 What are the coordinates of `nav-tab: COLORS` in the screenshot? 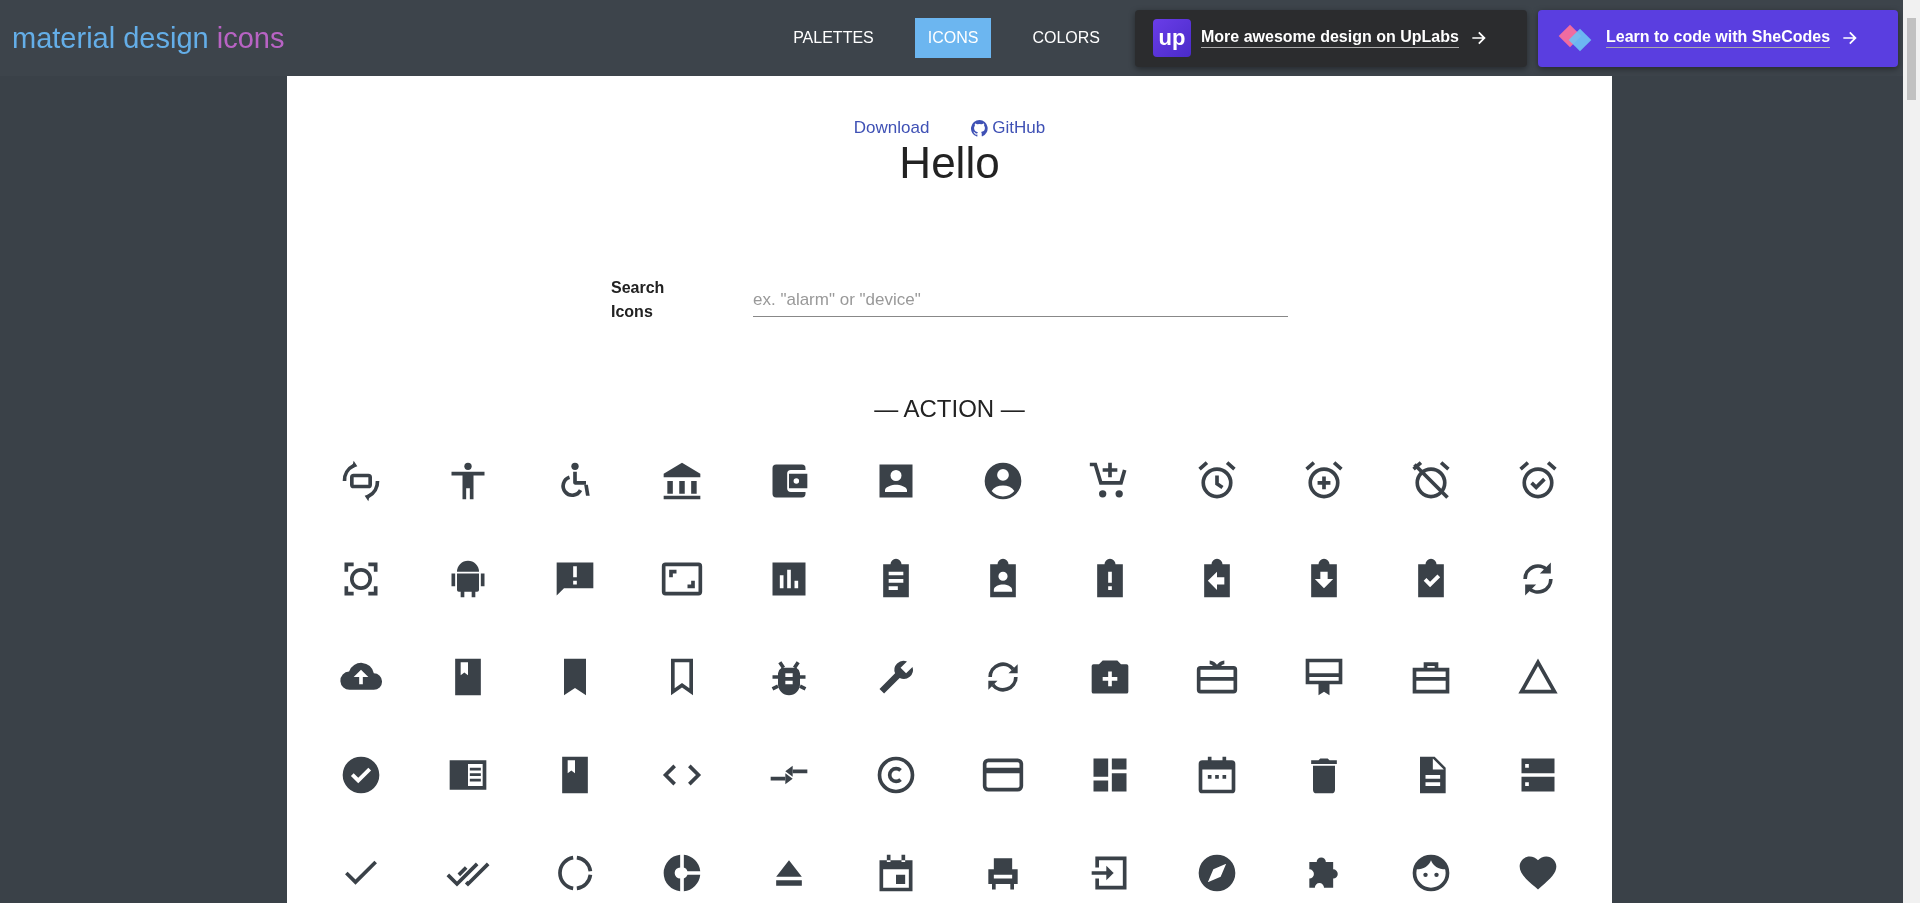 It's located at (1066, 38).